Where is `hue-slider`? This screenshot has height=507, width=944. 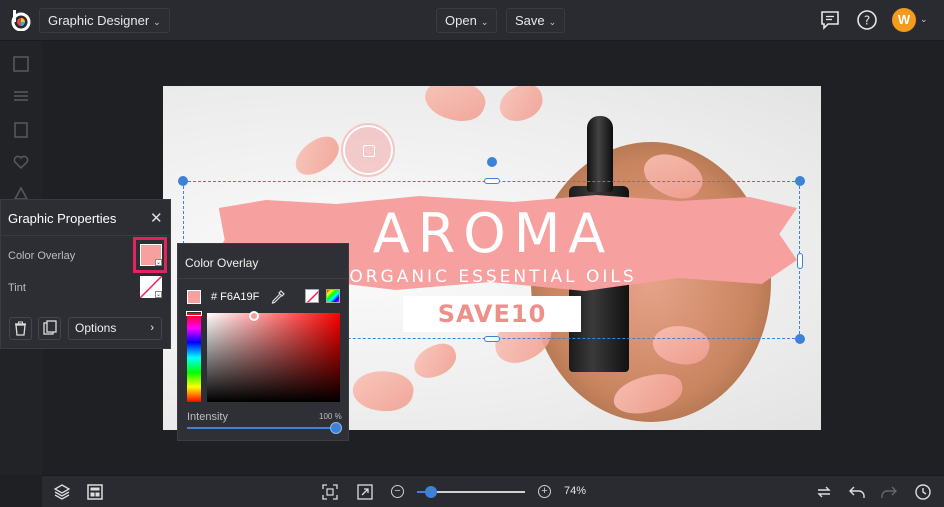 hue-slider is located at coordinates (194, 357).